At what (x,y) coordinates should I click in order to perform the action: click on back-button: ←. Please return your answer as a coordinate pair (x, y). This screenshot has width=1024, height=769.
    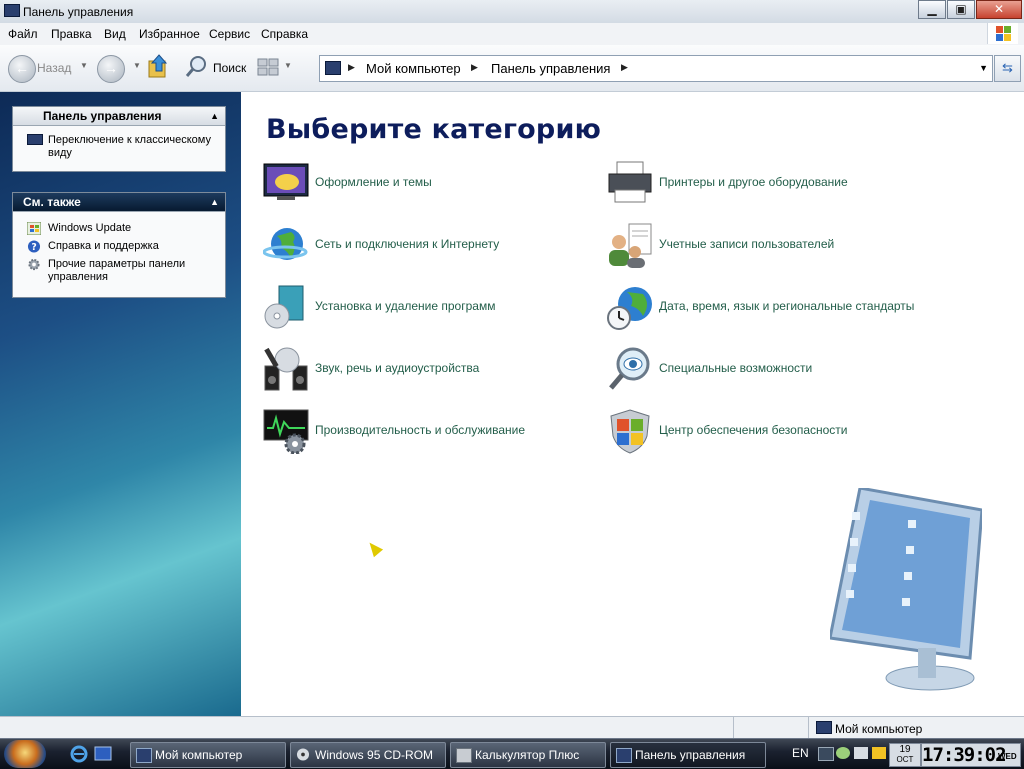
    Looking at the image, I should click on (22, 69).